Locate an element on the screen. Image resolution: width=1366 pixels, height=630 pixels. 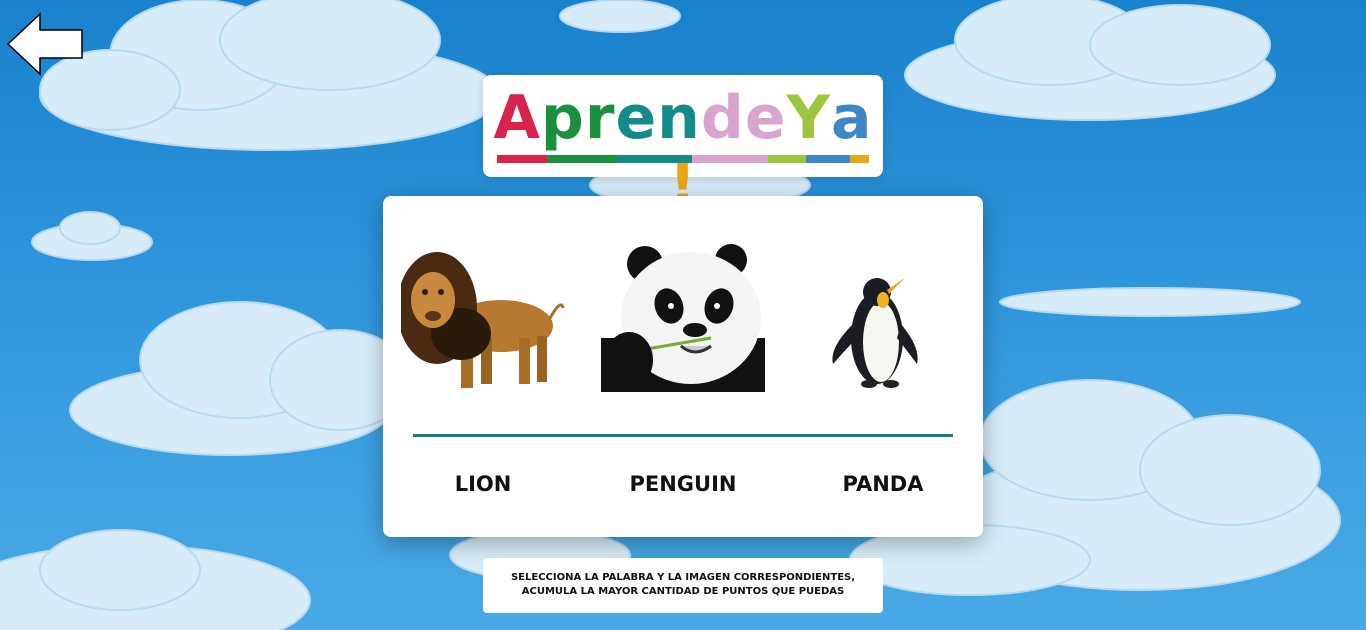
logo-letter: r is located at coordinates (600, 118).